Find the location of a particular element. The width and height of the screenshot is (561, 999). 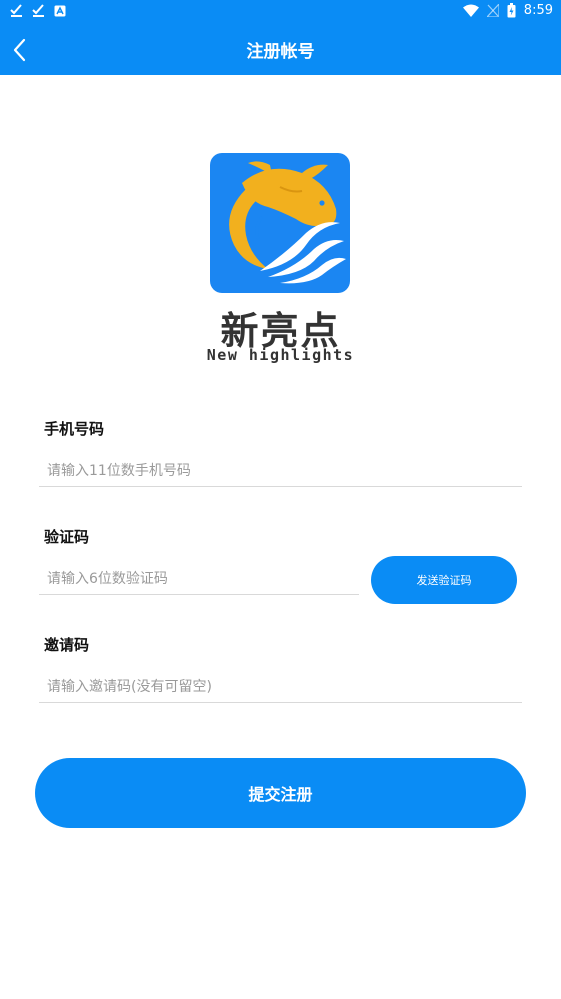

status-left-icons is located at coordinates (38, 10).